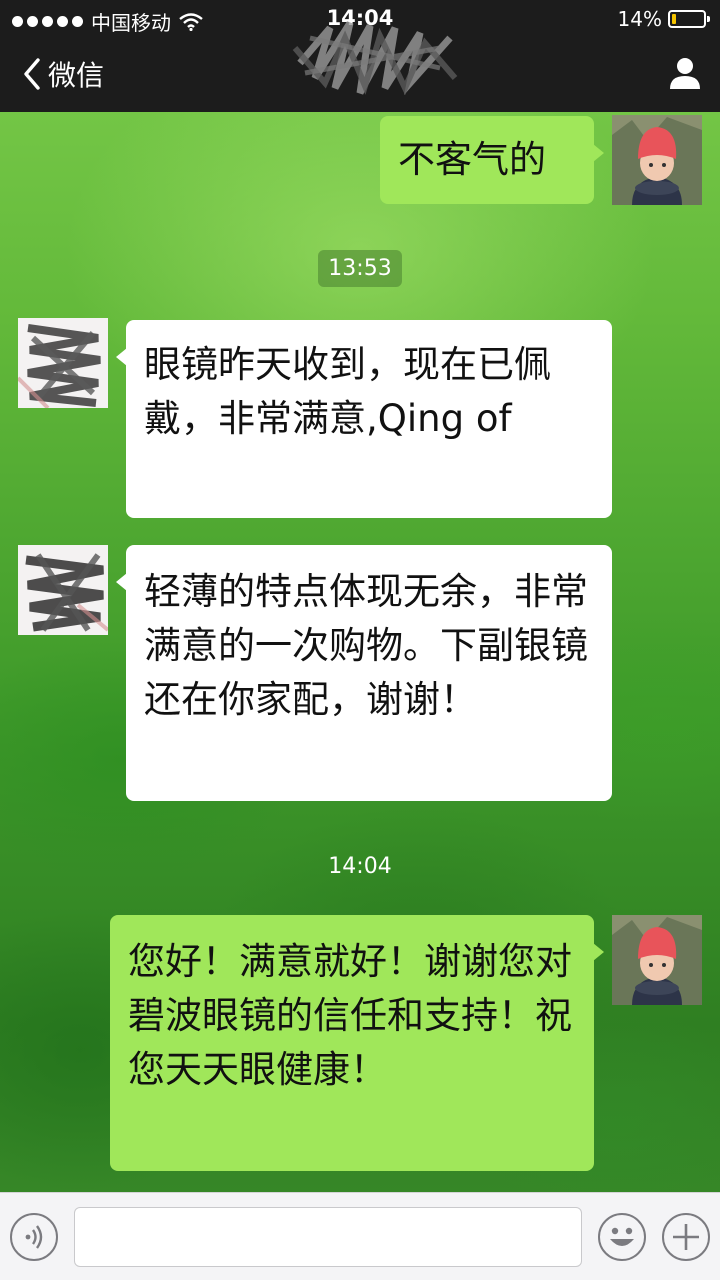 The image size is (720, 1280). I want to click on input-bar, so click(360, 1236).